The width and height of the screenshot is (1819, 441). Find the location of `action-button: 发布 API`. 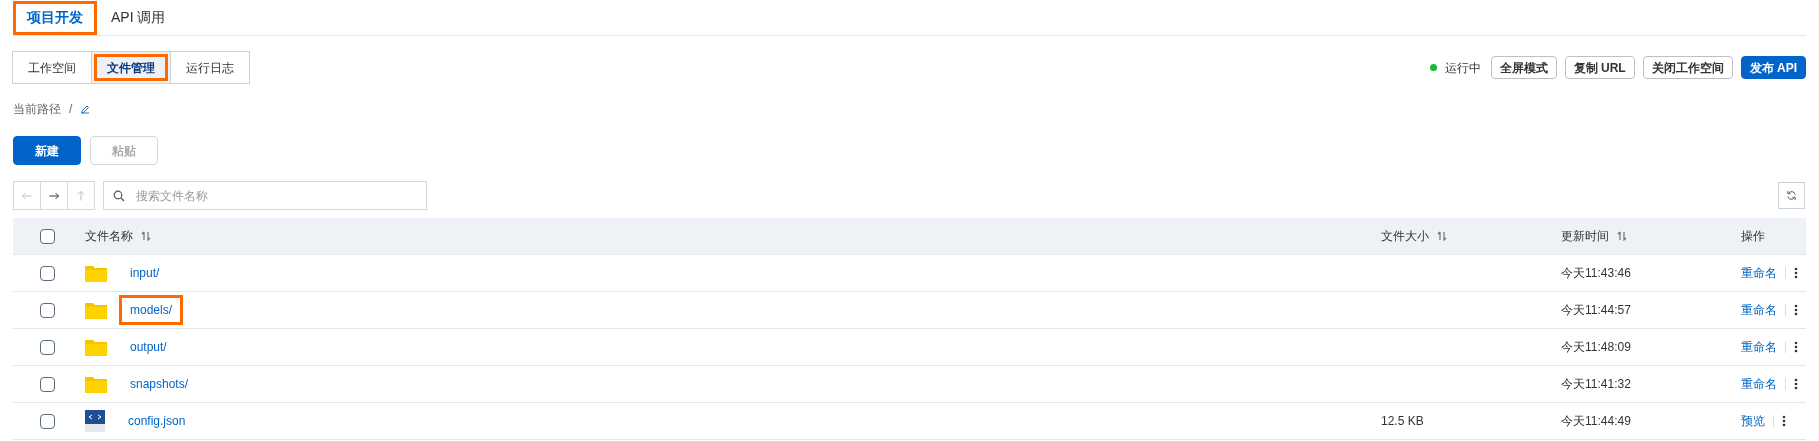

action-button: 发布 API is located at coordinates (1773, 67).